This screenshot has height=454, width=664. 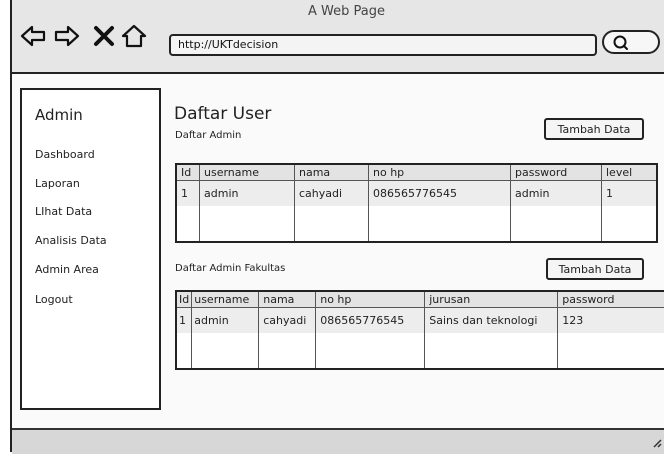 I want to click on resize-grip-icon, so click(x=656, y=442).